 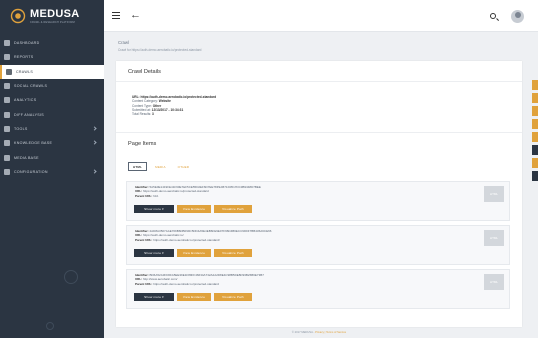 What do you see at coordinates (25, 100) in the screenshot?
I see `sidebar-item-label: ANALYTICS` at bounding box center [25, 100].